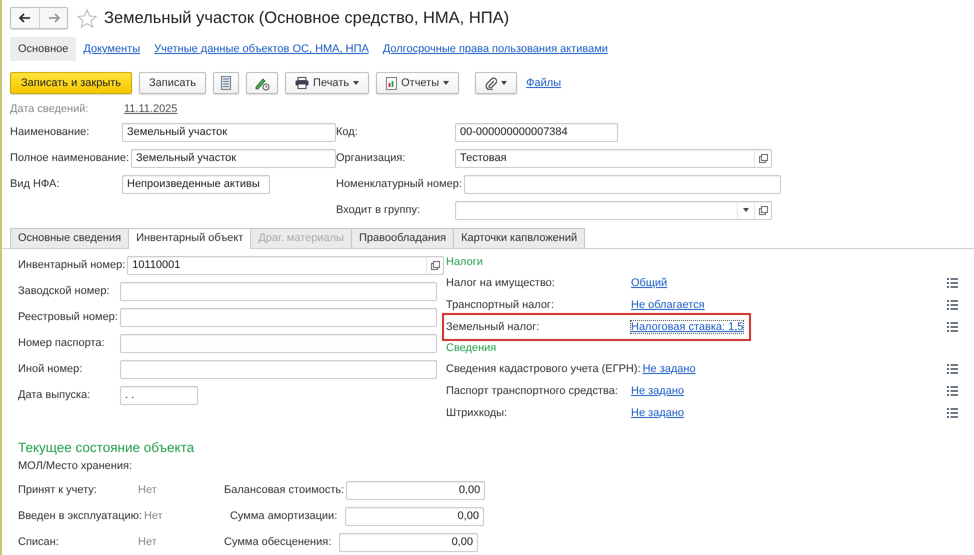 The image size is (974, 555). What do you see at coordinates (493, 327) in the screenshot?
I see `field-label: Земельный налог:` at bounding box center [493, 327].